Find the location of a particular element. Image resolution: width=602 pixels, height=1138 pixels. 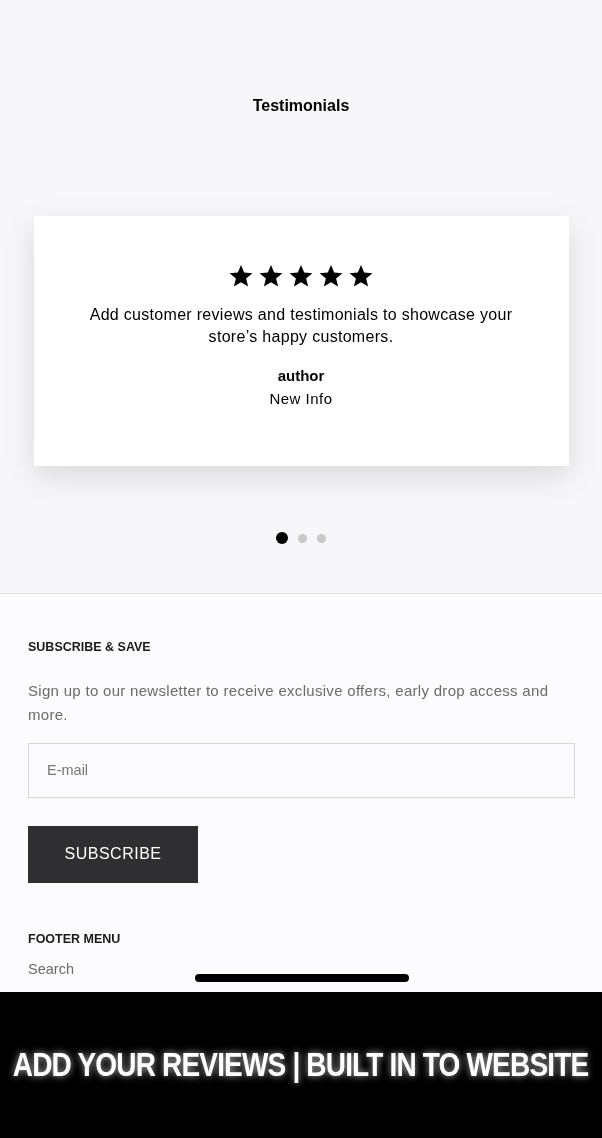

testimonial-author: author is located at coordinates (301, 376).